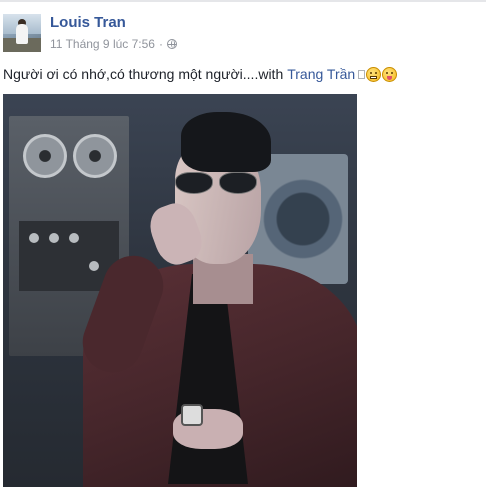 Image resolution: width=486 pixels, height=495 pixels. I want to click on tagged-user-link: Trang Trần, so click(321, 74).